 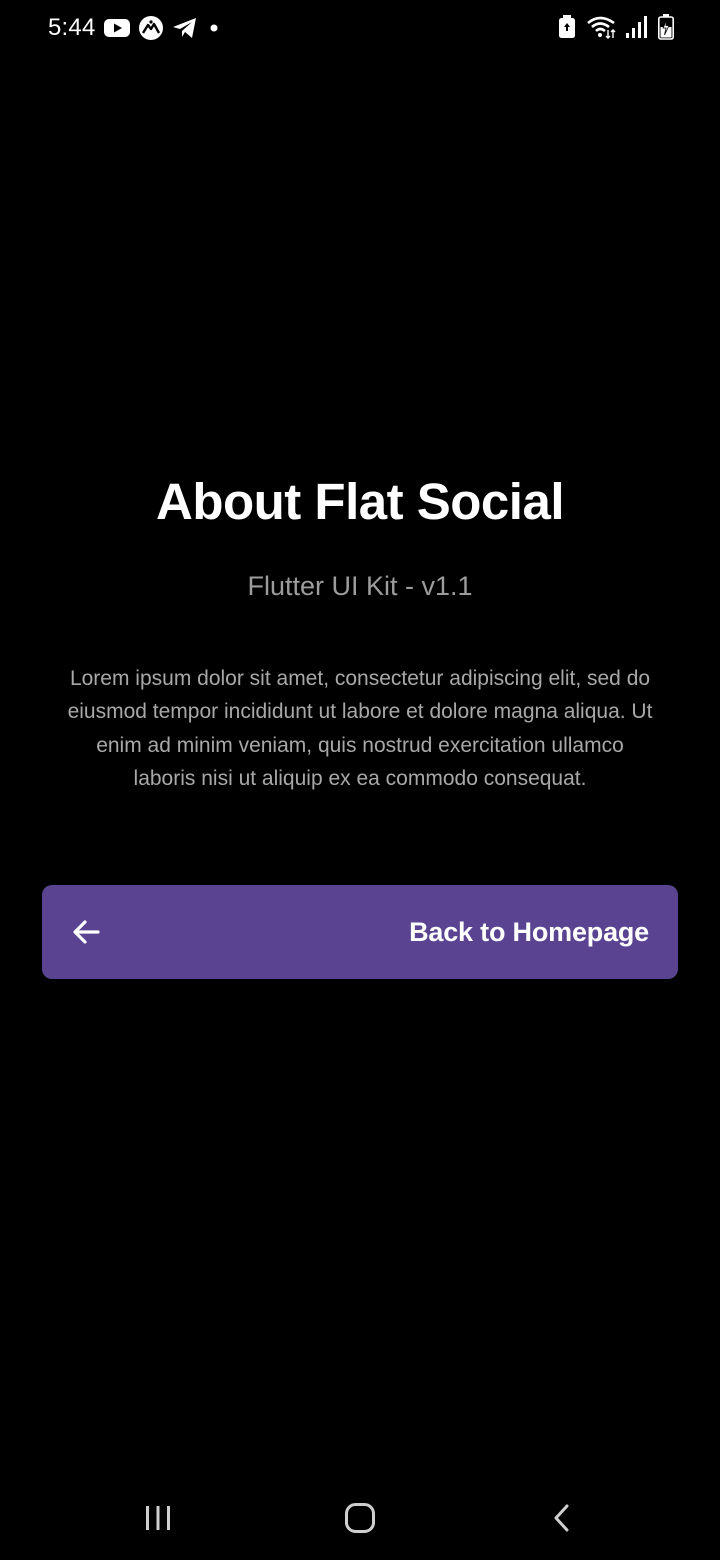 I want to click on youtube-icon, so click(x=116, y=28).